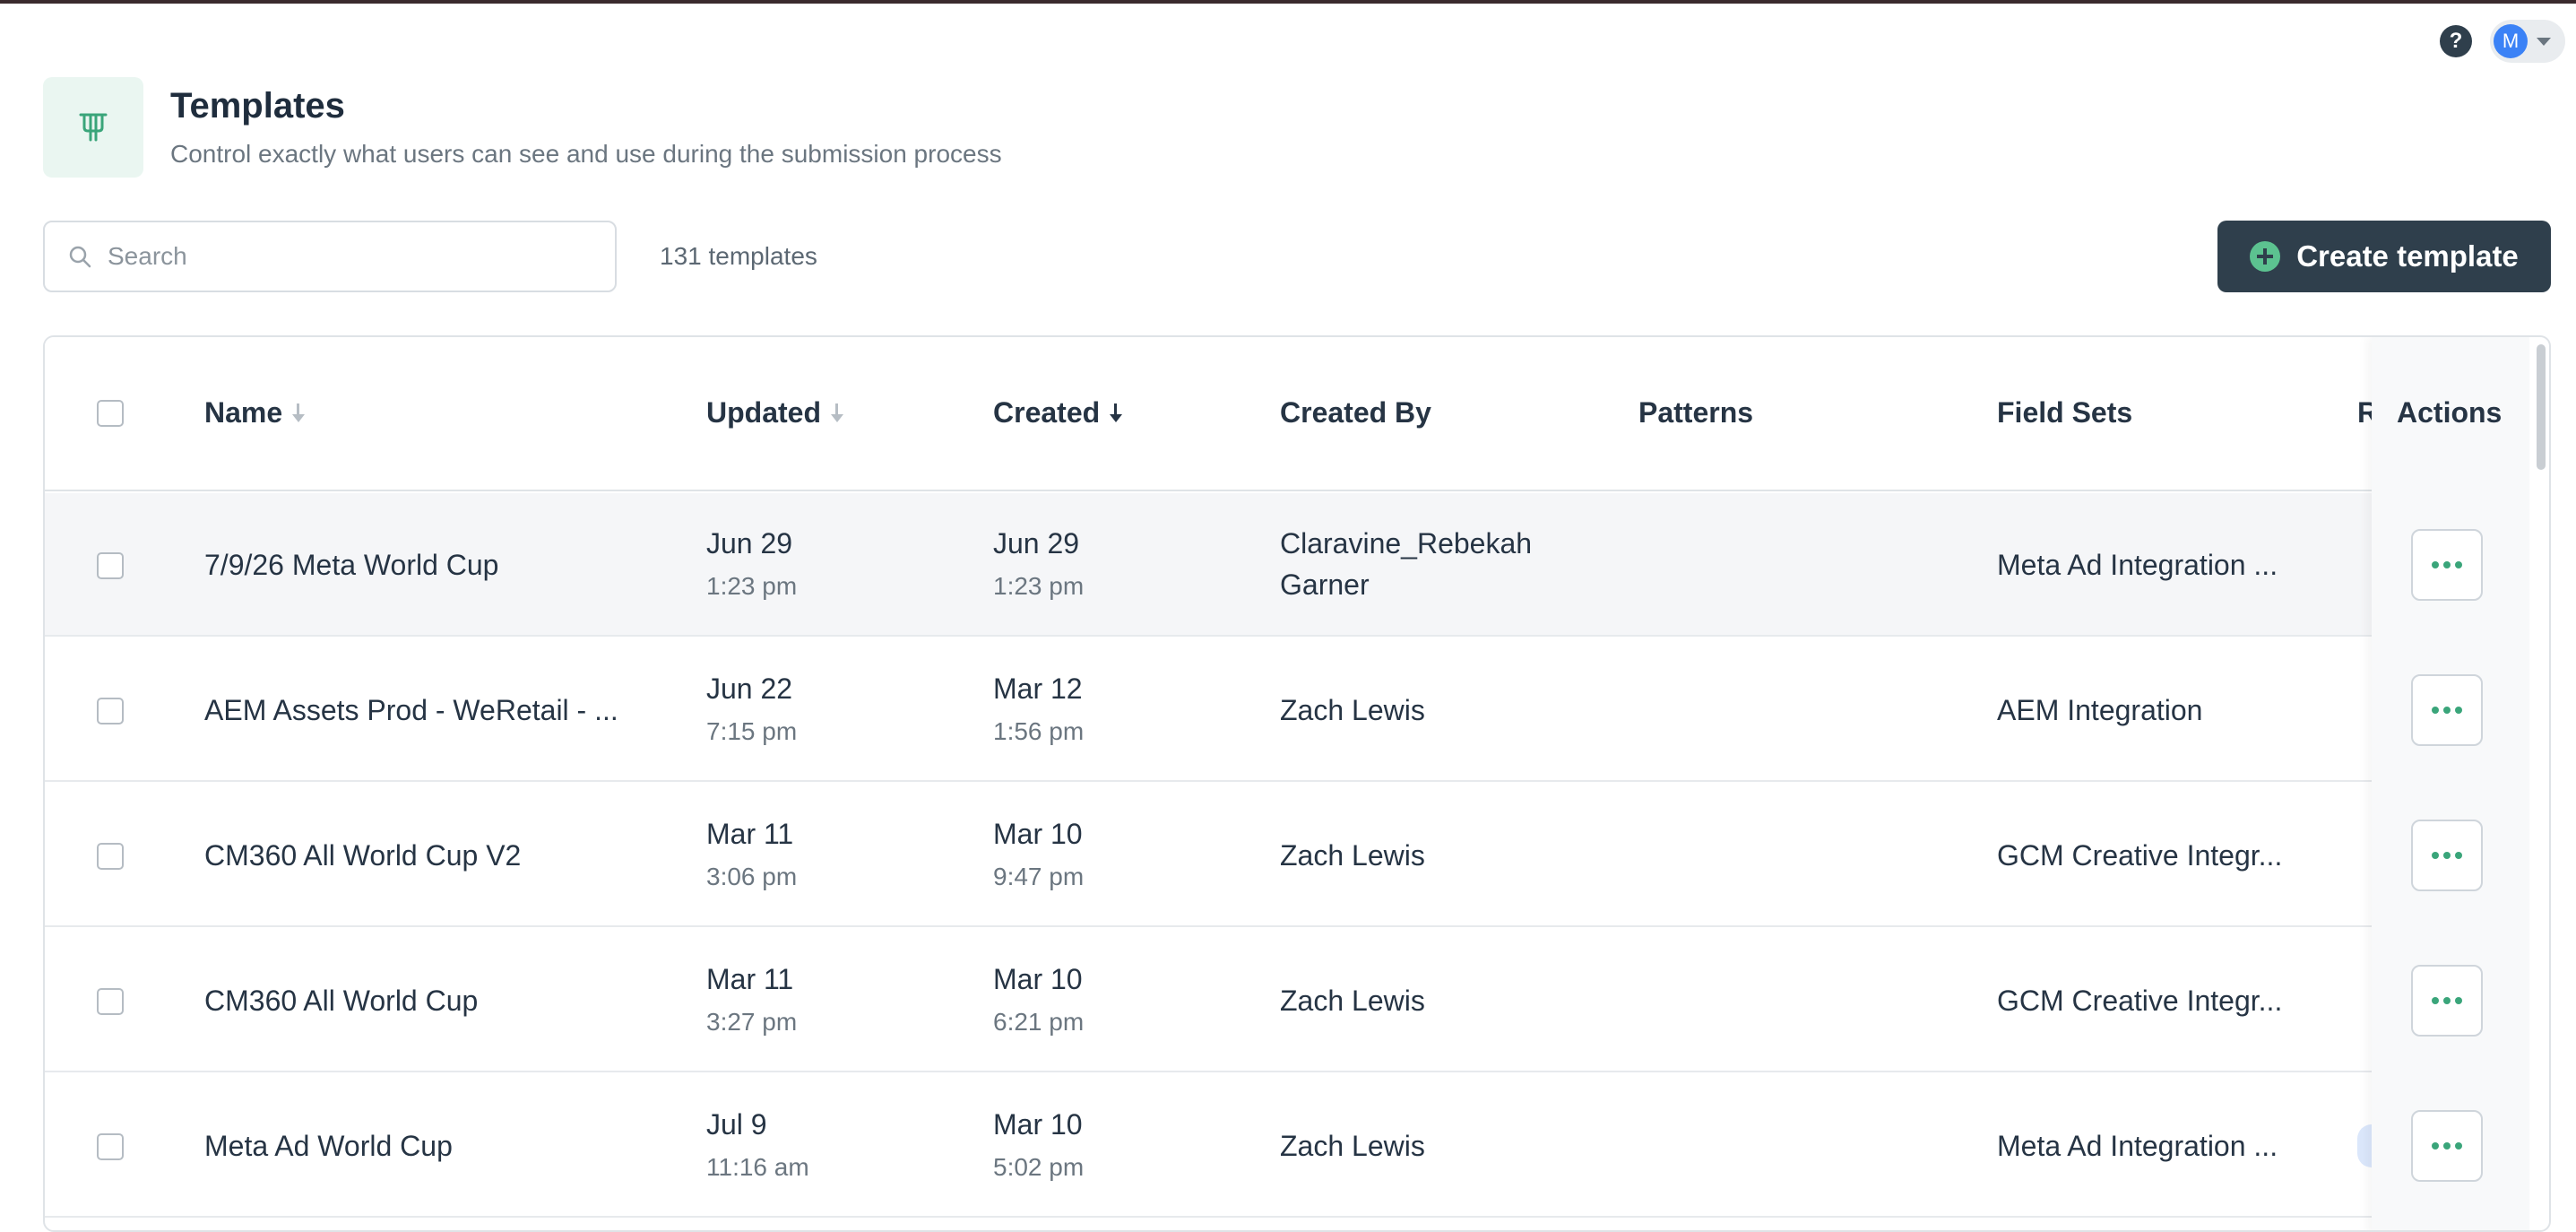  Describe the element at coordinates (757, 1167) in the screenshot. I see `updated-time: 11:16 am` at that location.